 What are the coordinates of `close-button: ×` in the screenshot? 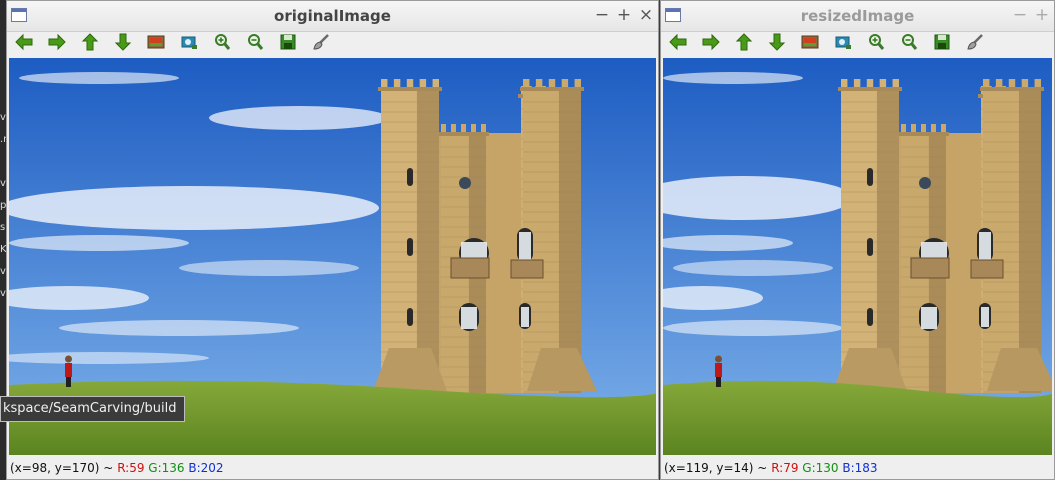 It's located at (646, 15).